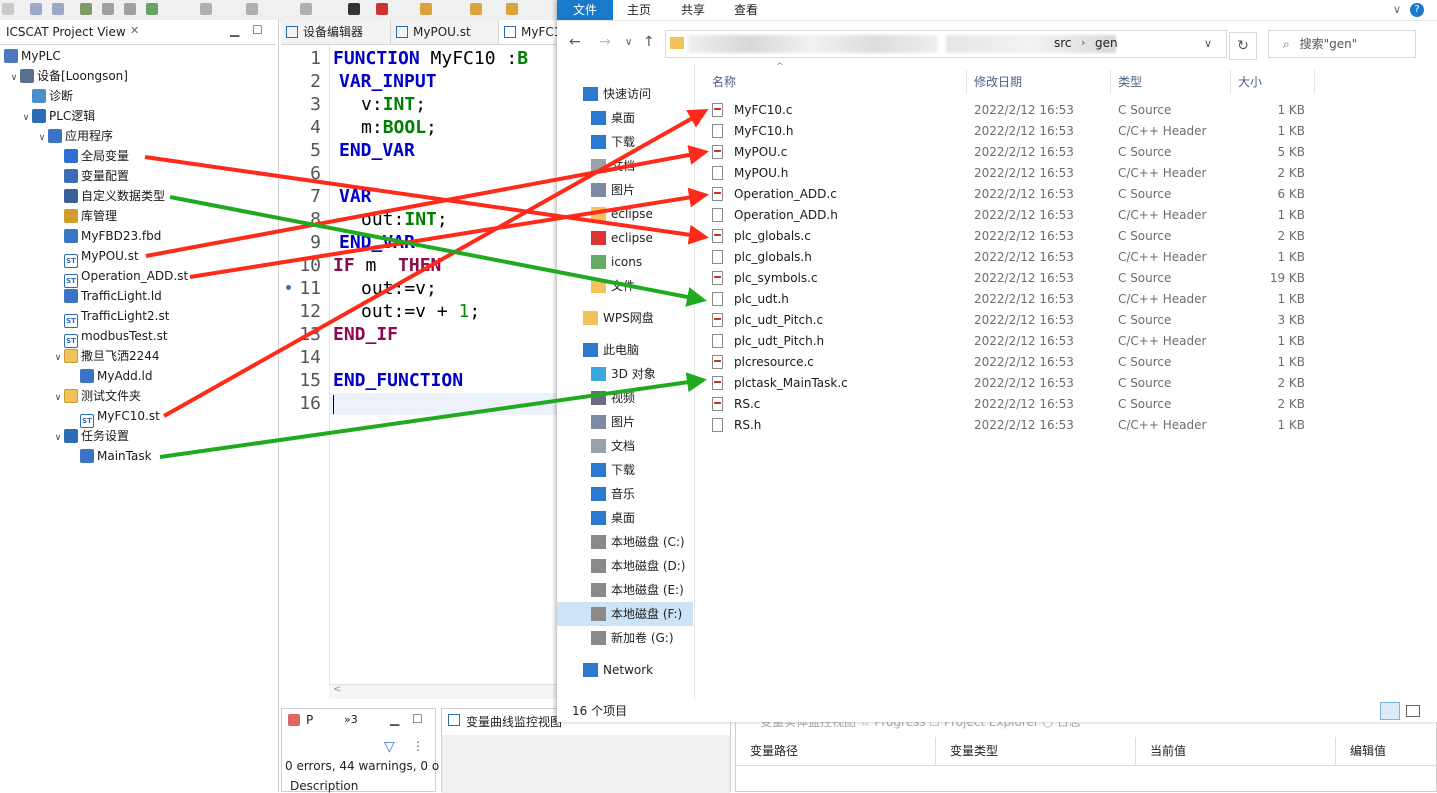  Describe the element at coordinates (1397, 9) in the screenshot. I see `expand-ribbon-icon: ∨` at that location.